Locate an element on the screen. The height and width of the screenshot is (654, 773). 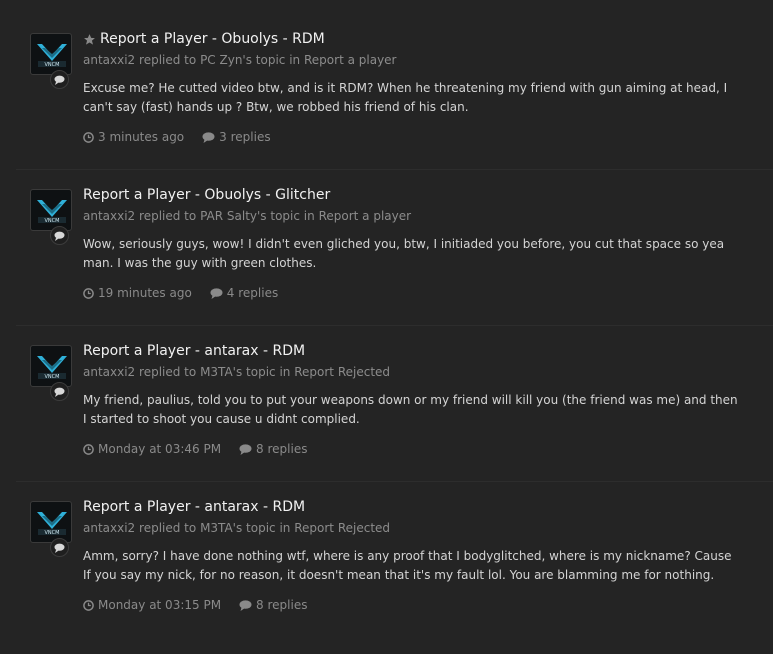
activity-stats: 19 minutes ago 4 replies is located at coordinates (180, 293).